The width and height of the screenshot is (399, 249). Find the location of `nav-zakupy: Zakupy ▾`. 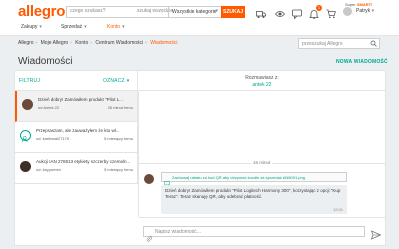

nav-zakupy: Zakupy ▾ is located at coordinates (31, 27).